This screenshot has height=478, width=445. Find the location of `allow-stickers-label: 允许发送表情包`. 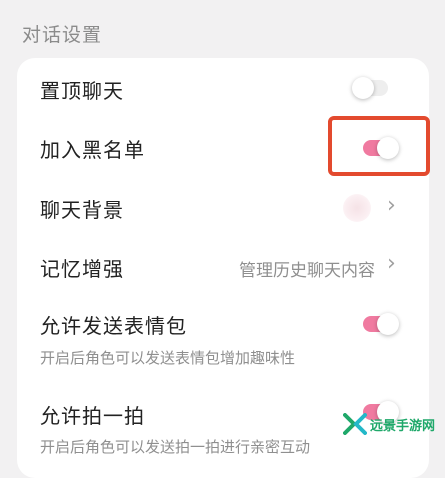

allow-stickers-label: 允许发送表情包 is located at coordinates (113, 326).